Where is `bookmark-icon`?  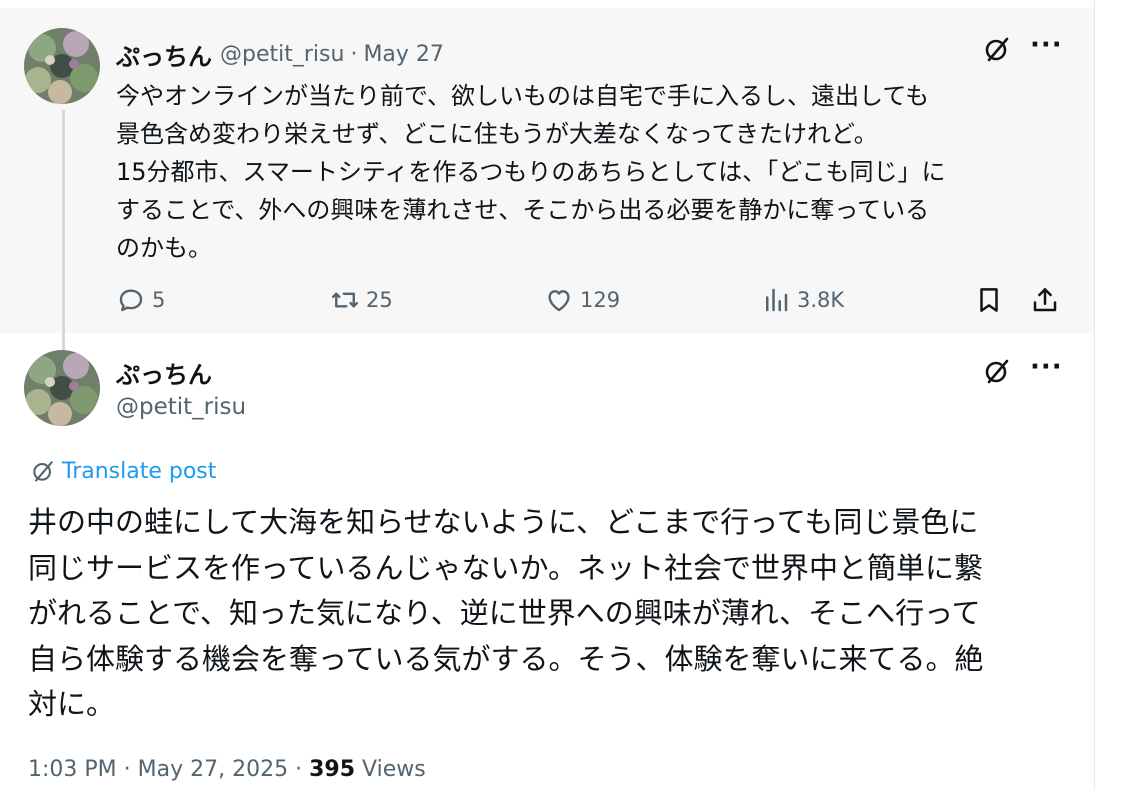 bookmark-icon is located at coordinates (989, 300).